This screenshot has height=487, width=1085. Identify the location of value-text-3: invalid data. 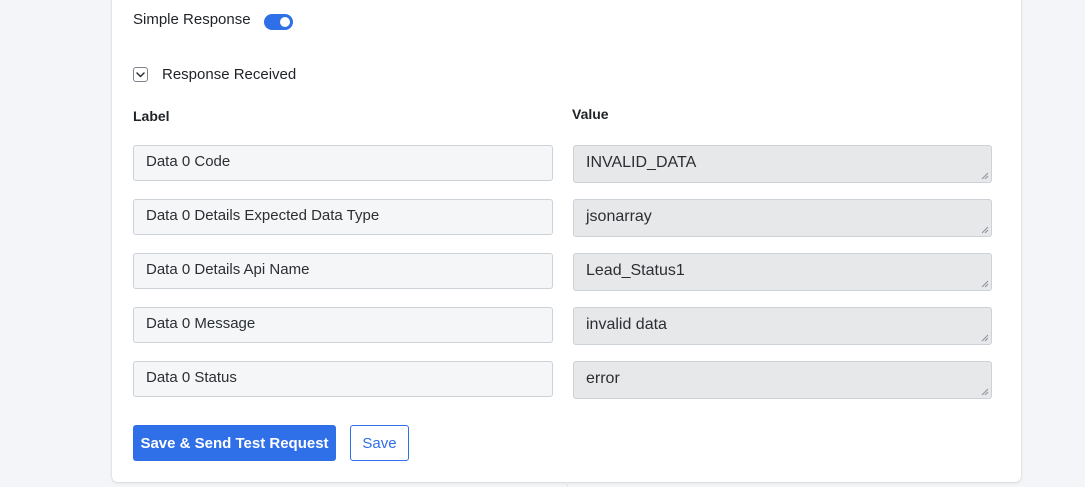
(626, 324).